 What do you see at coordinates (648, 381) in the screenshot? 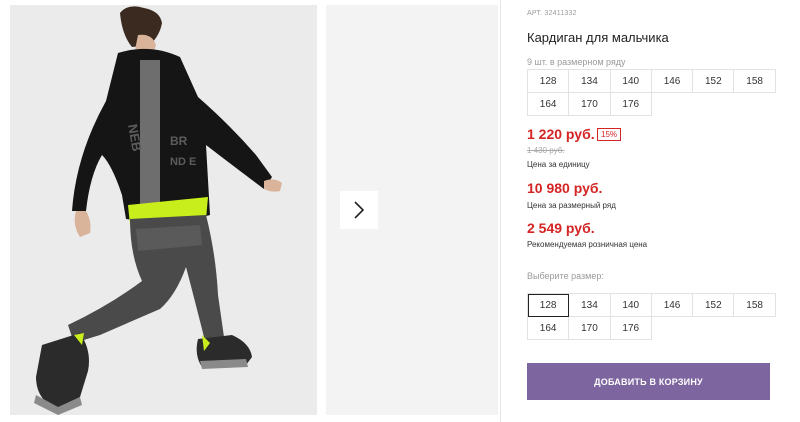
I see `add-to-cart-button: ДОБАВИТЬ В КОРЗИНУ` at bounding box center [648, 381].